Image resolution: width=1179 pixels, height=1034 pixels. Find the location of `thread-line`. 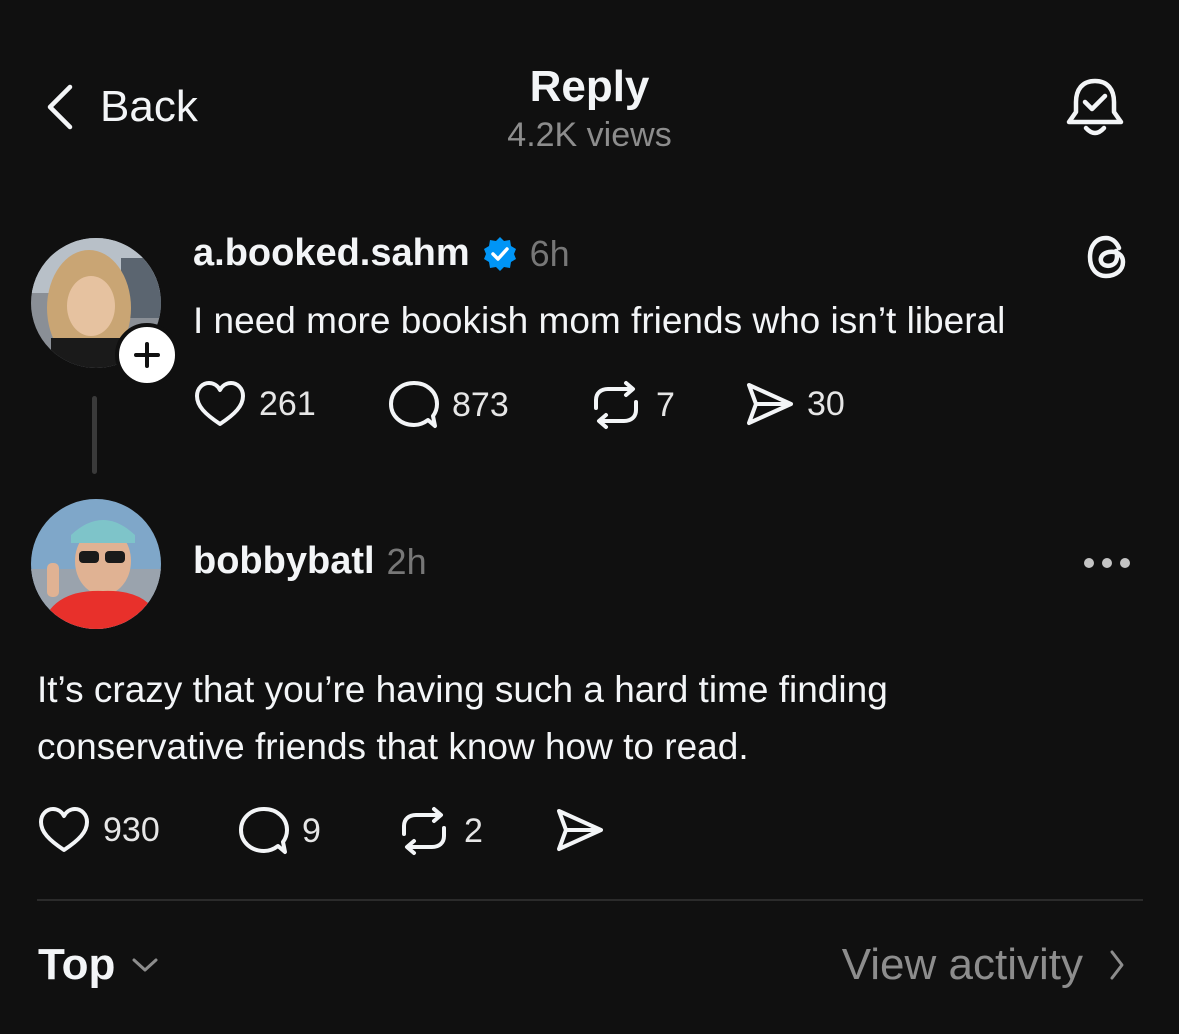

thread-line is located at coordinates (94, 435).